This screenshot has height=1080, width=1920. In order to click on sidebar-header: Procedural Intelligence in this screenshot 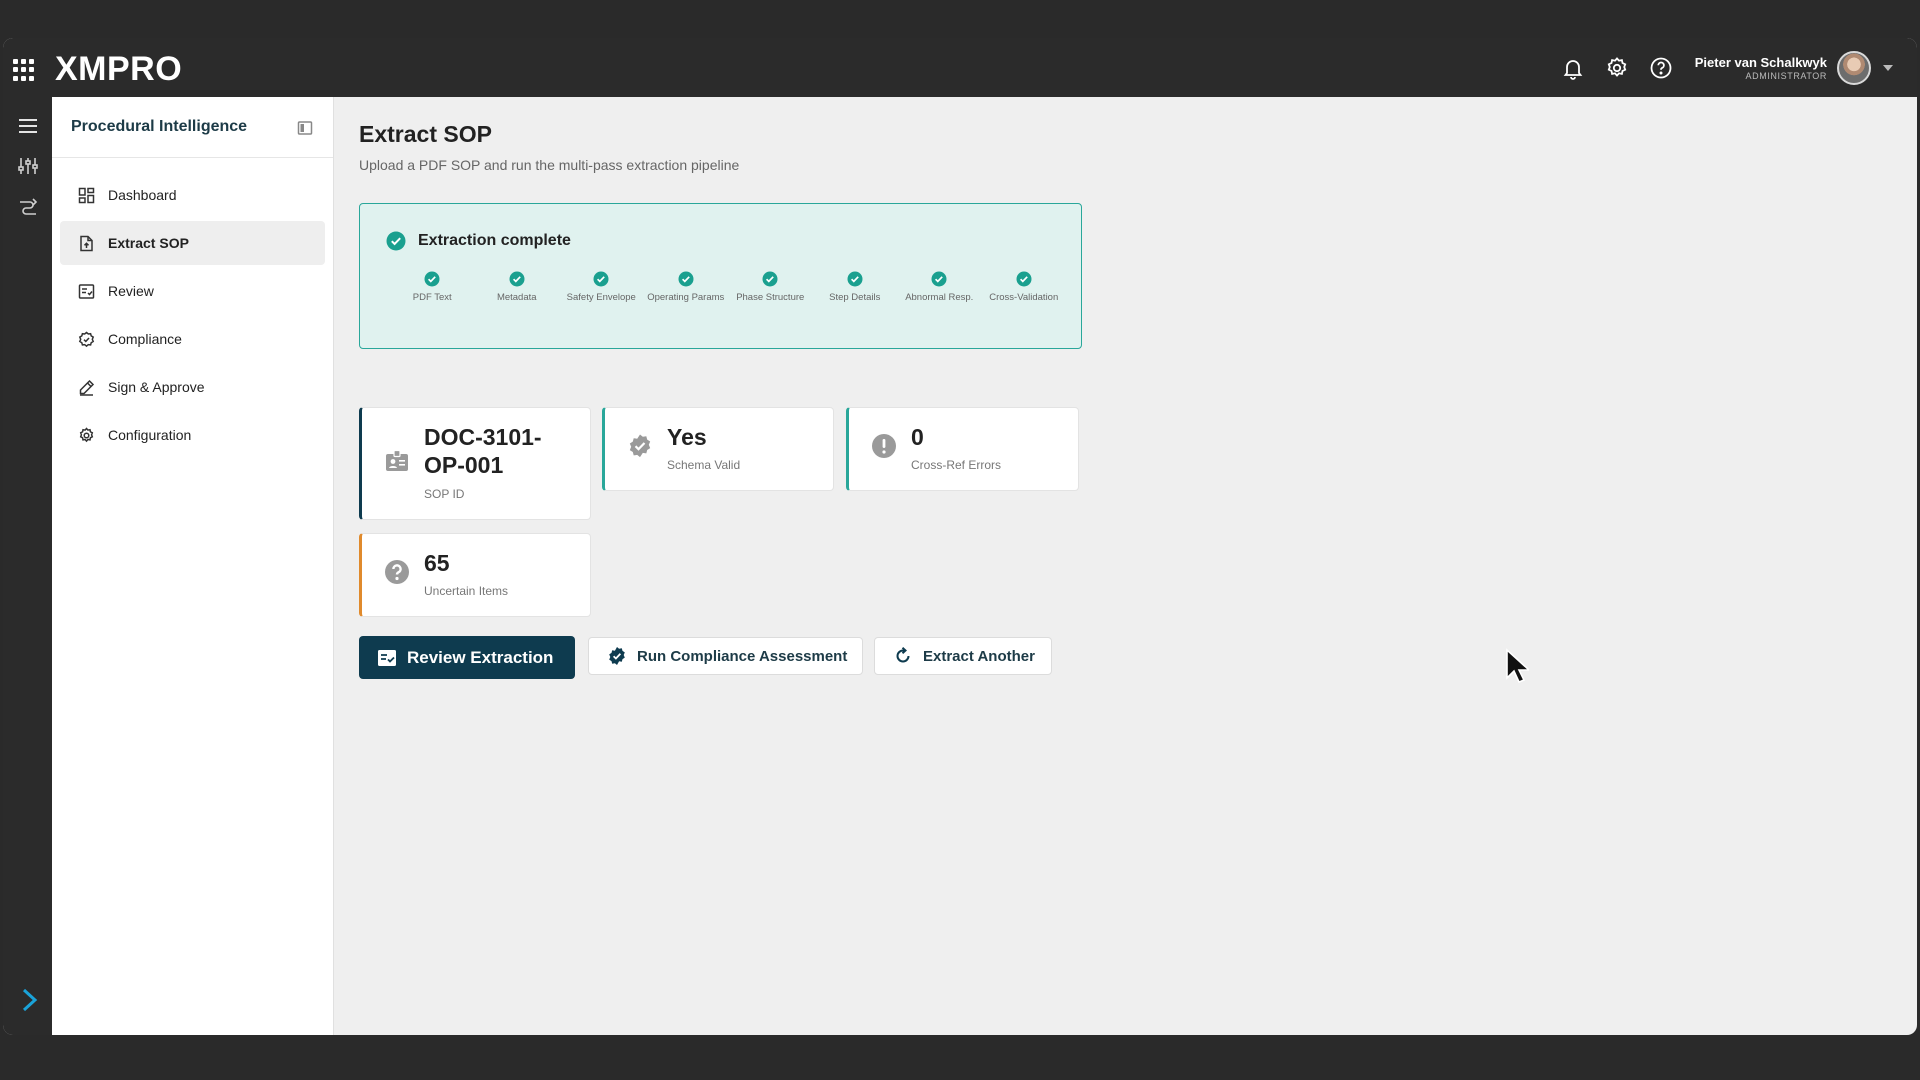, I will do `click(192, 127)`.